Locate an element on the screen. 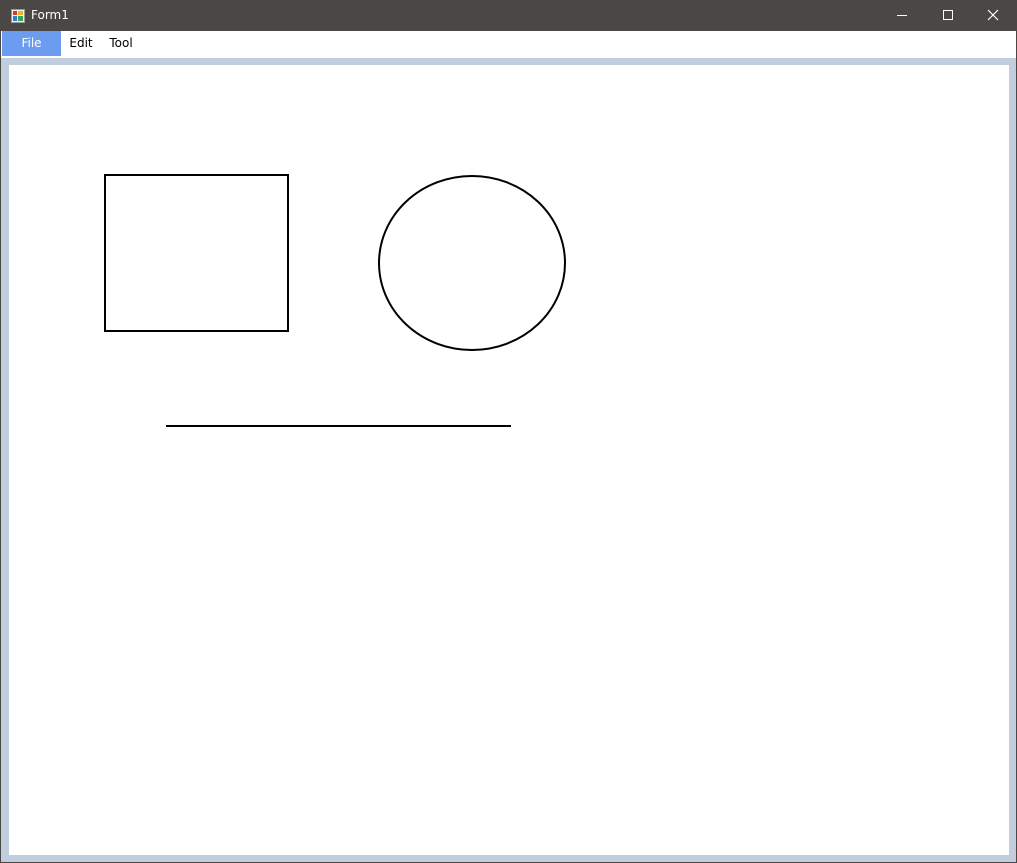 This screenshot has width=1017, height=863. maximize-icon is located at coordinates (948, 15).